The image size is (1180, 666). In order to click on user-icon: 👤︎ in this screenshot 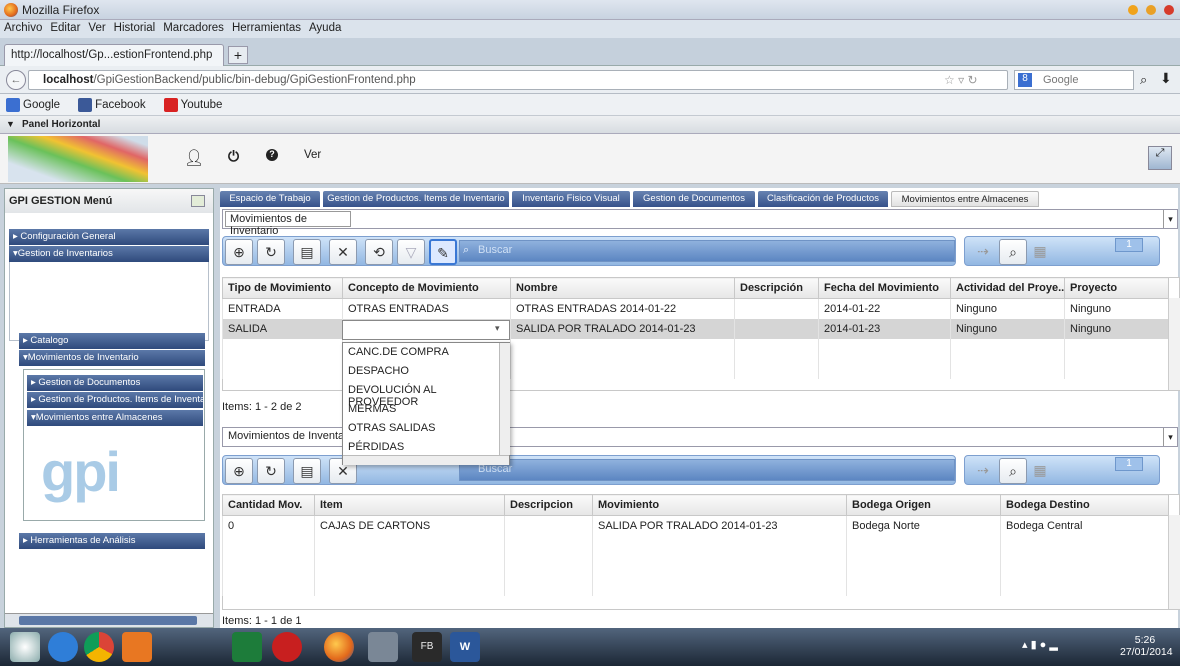, I will do `click(194, 158)`.